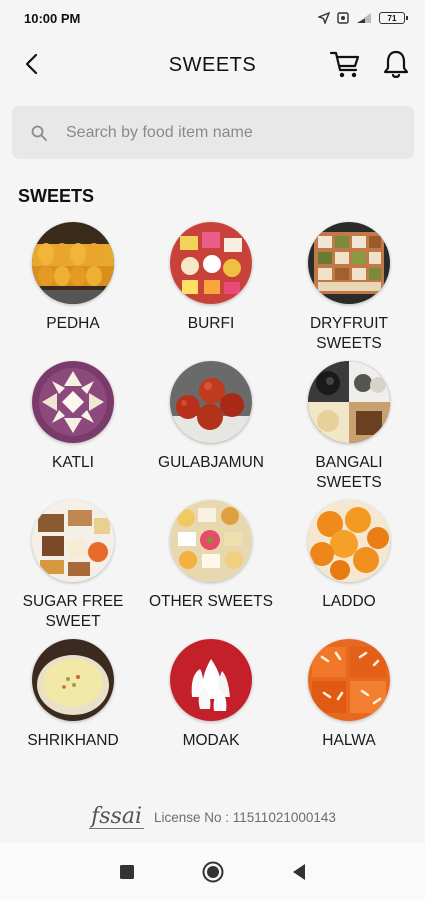  I want to click on category-label: SUGAR FREE SWEET, so click(73, 611).